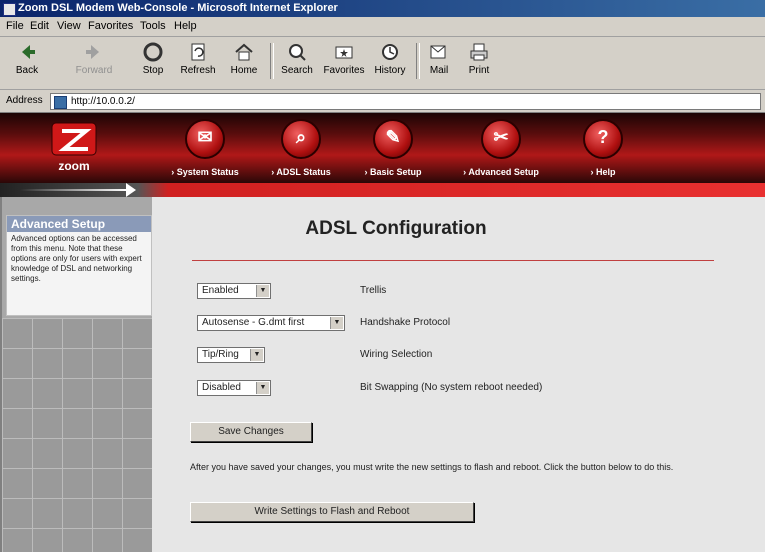 The width and height of the screenshot is (765, 552). Describe the element at coordinates (479, 62) in the screenshot. I see `print-button: Print` at that location.